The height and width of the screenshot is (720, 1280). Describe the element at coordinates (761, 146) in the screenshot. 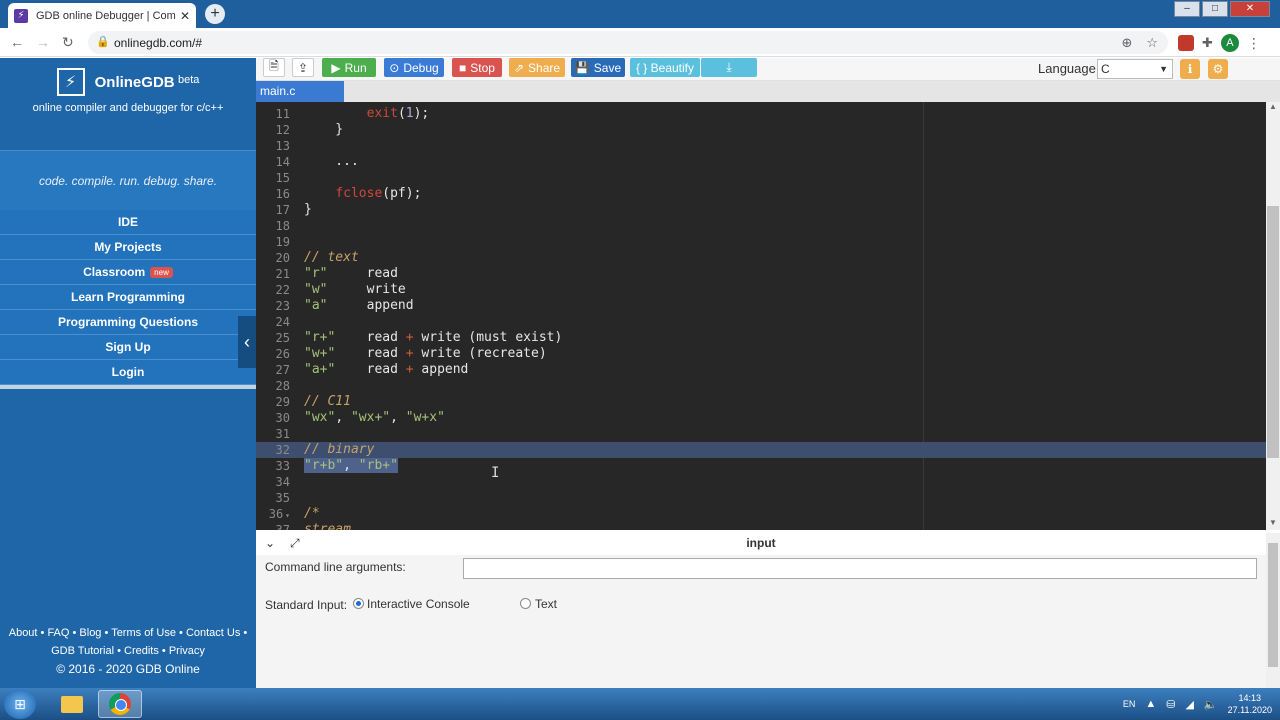

I see `code-line: 13` at that location.